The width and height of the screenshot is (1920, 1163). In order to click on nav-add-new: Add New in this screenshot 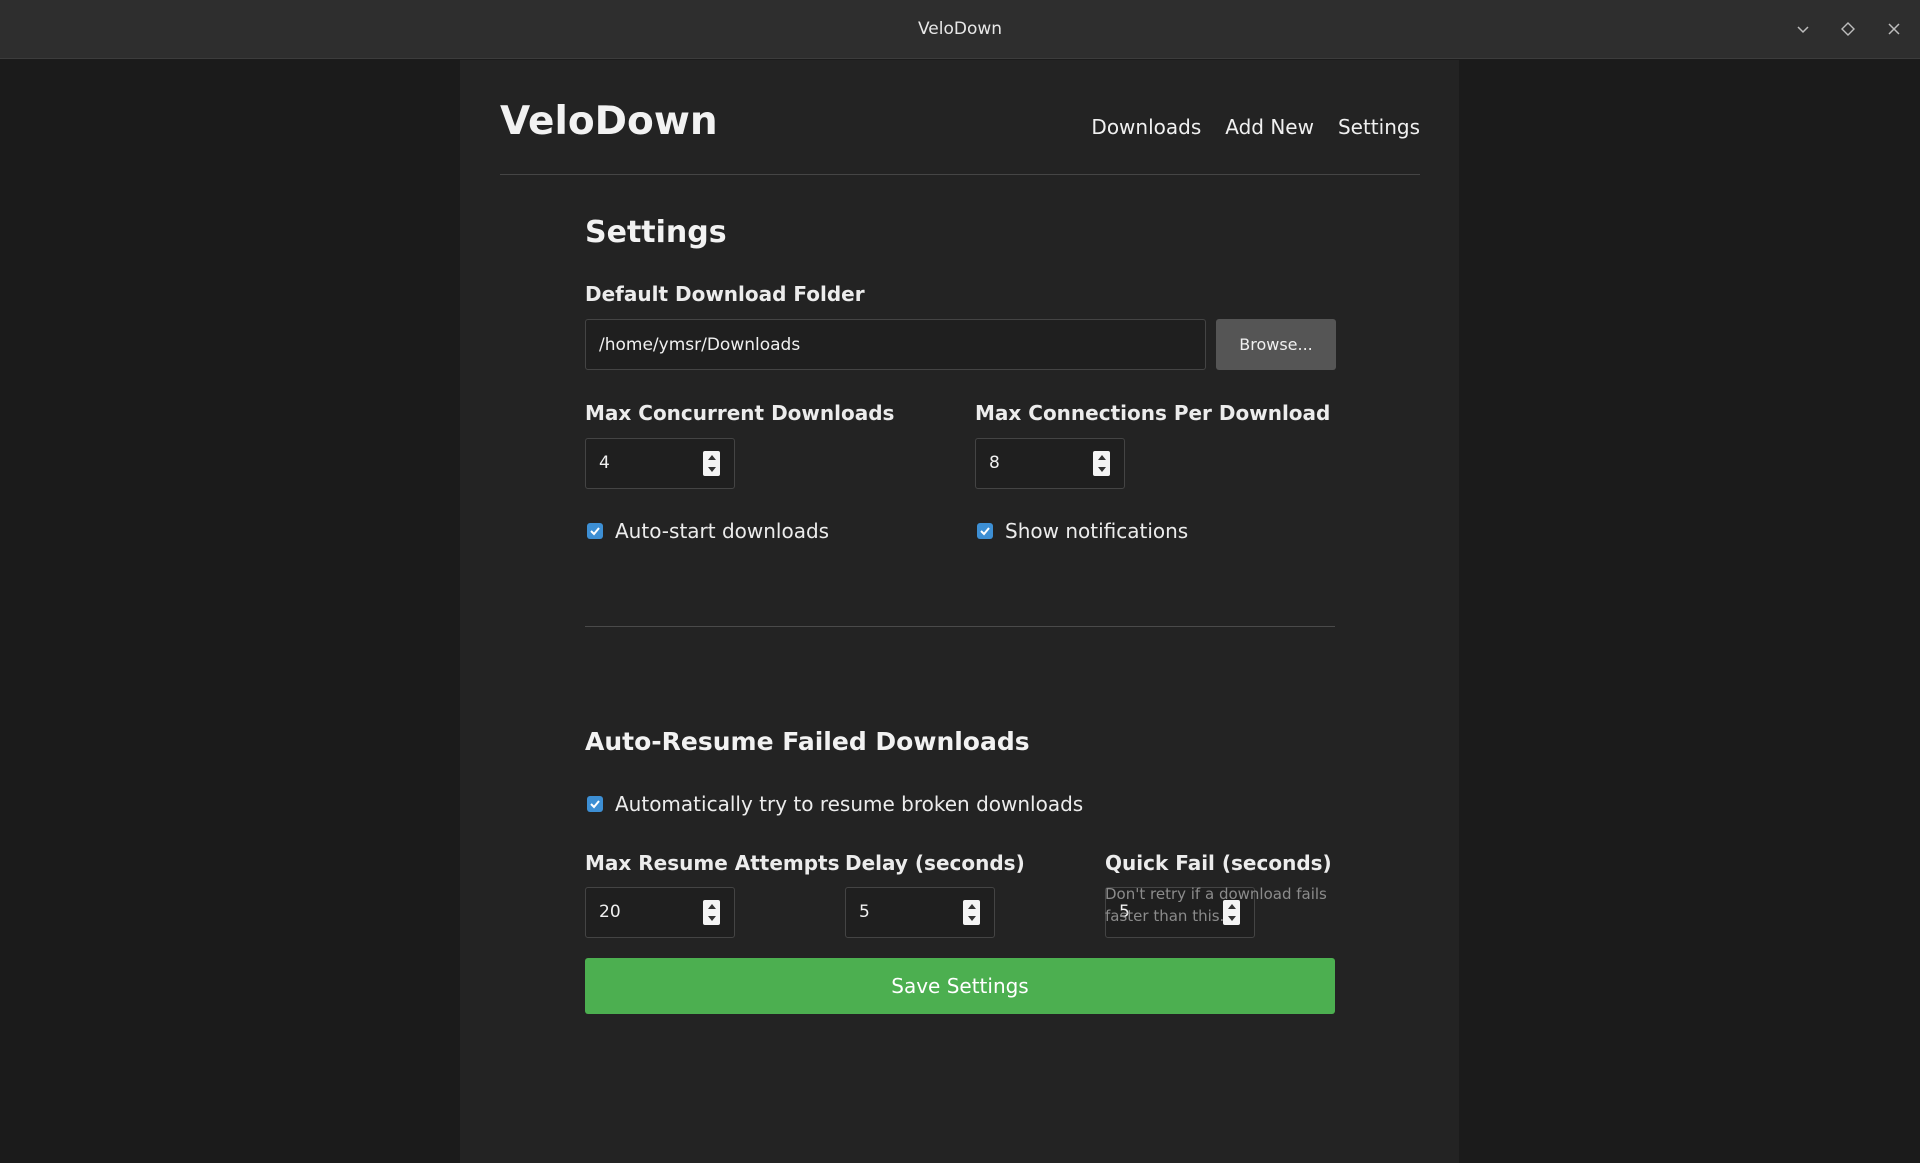, I will do `click(1269, 127)`.